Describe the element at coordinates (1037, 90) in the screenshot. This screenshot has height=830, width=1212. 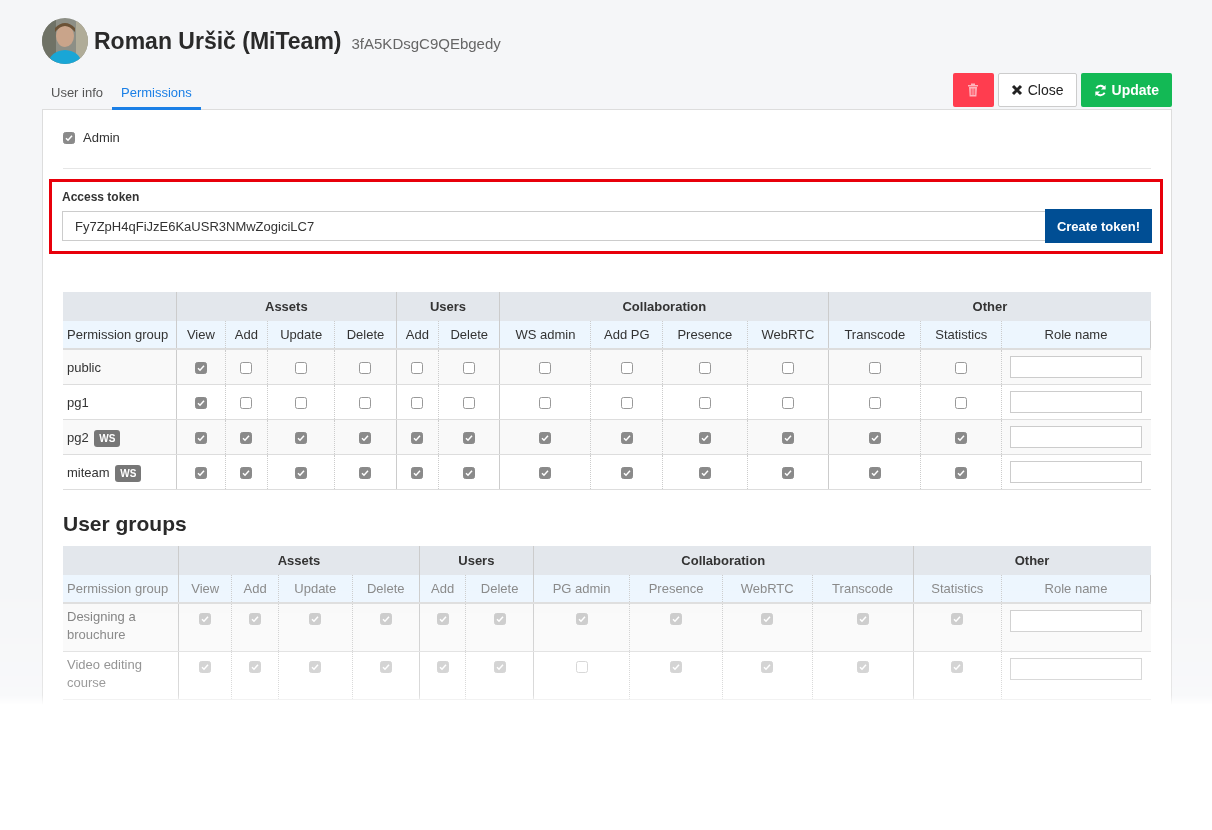
I see `close-button: Close` at that location.